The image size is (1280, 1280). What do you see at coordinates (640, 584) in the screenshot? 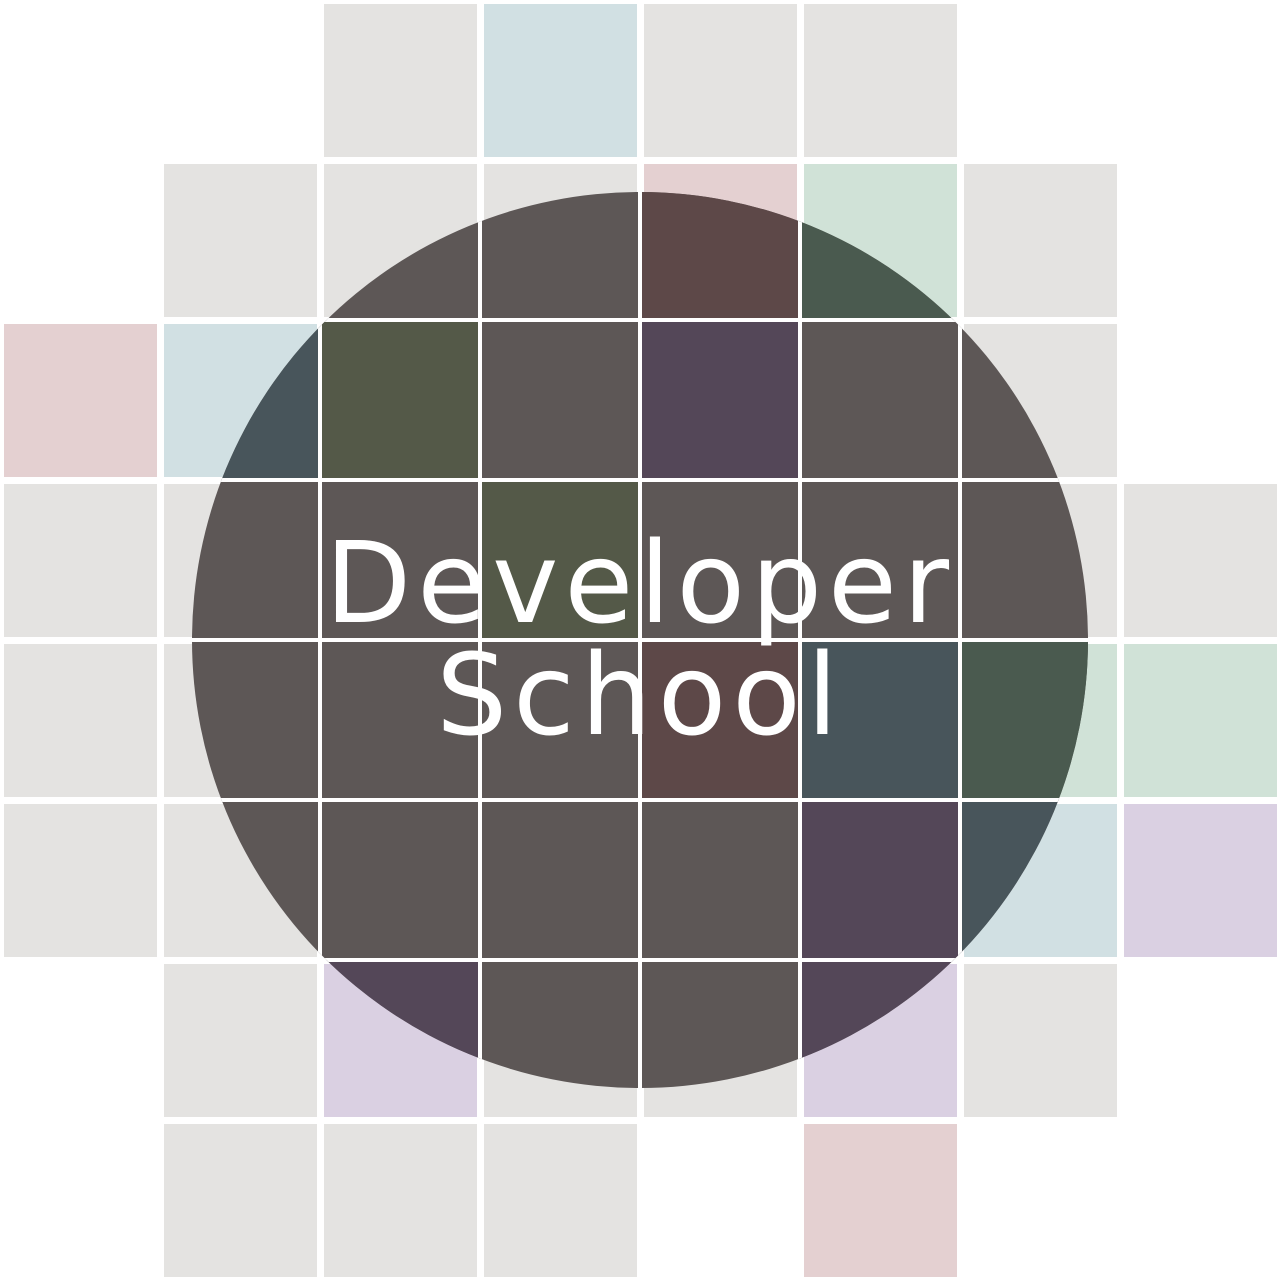
I see `logo-title-developer: Developer` at bounding box center [640, 584].